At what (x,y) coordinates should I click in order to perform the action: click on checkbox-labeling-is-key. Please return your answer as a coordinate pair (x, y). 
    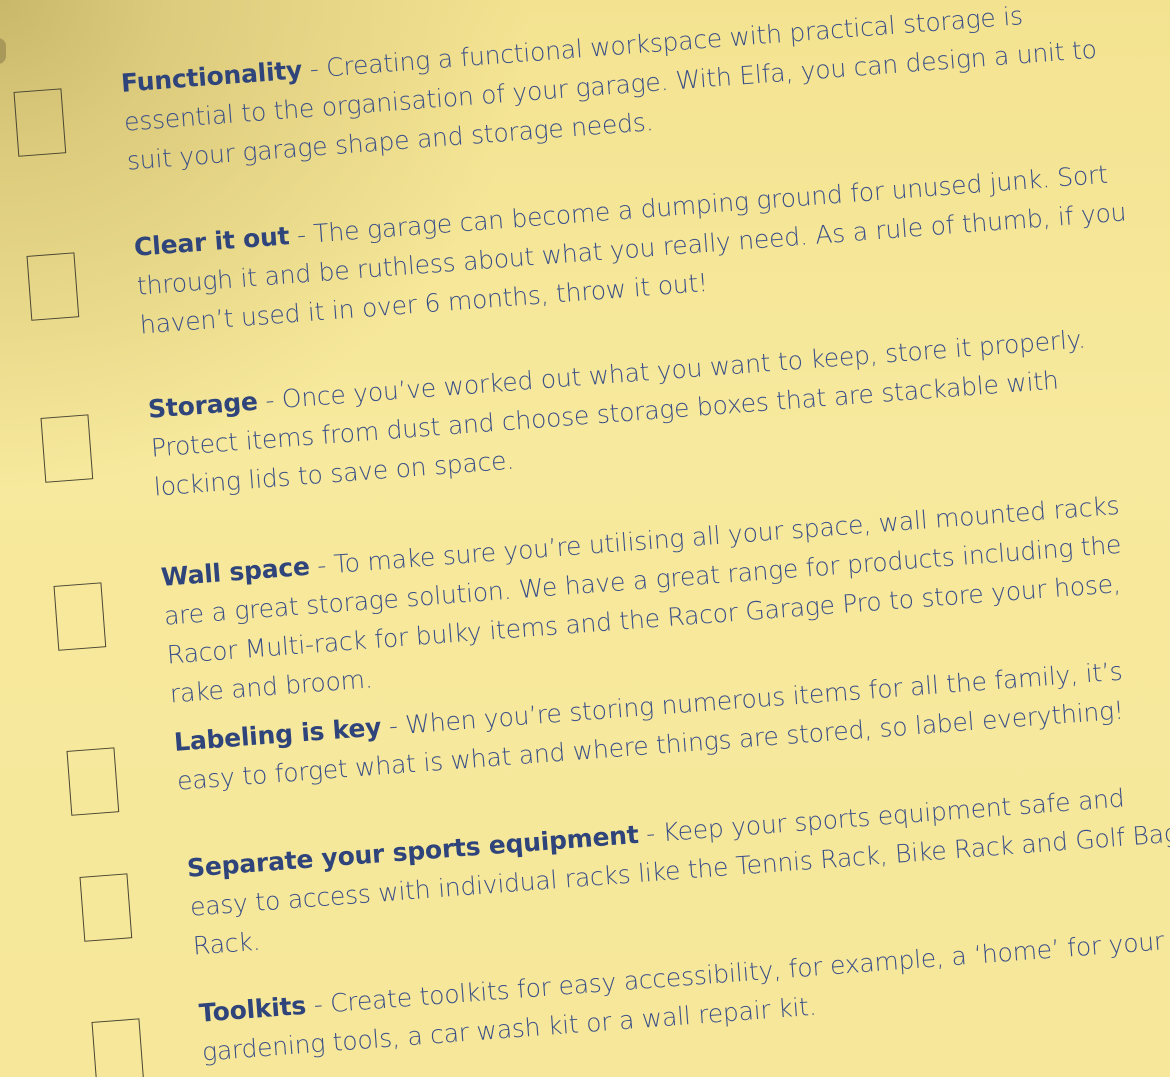
    Looking at the image, I should click on (93, 781).